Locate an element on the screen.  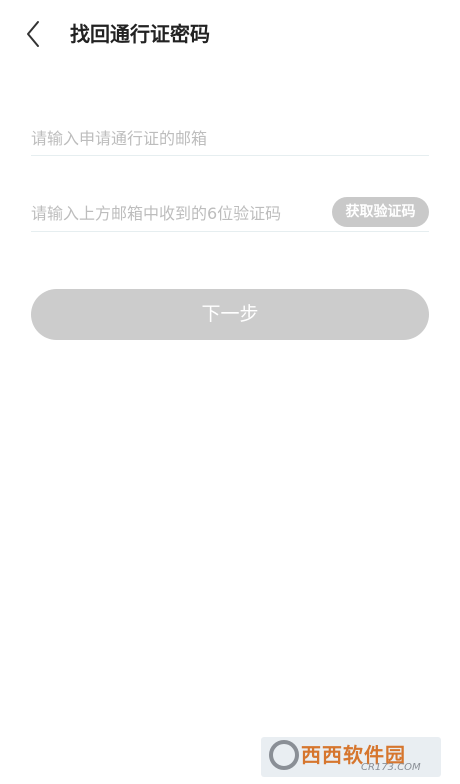
verification-code-input is located at coordinates (176, 213).